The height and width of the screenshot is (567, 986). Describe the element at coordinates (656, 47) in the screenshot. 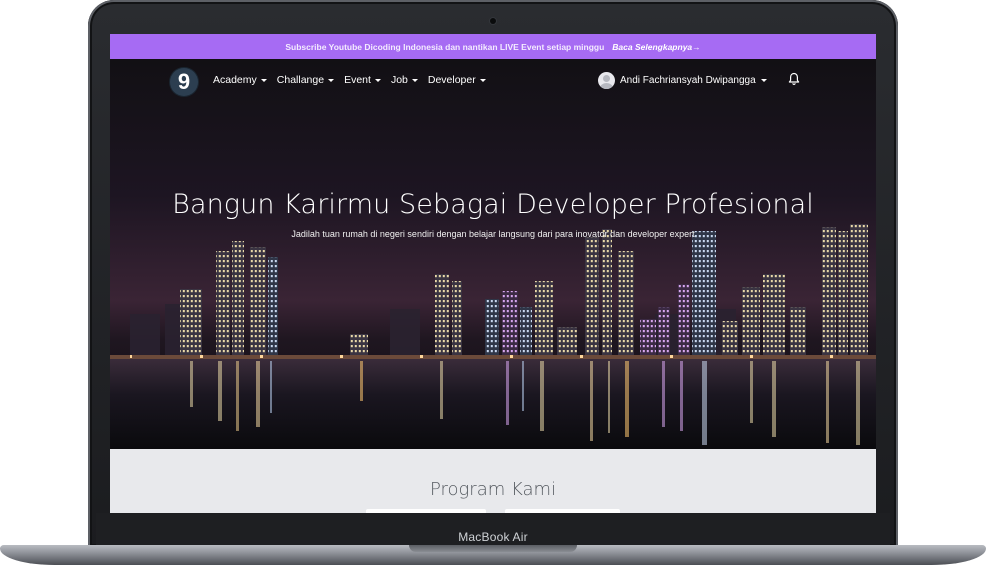

I see `banner-read-more-link: Baca Selengkapnya→` at that location.